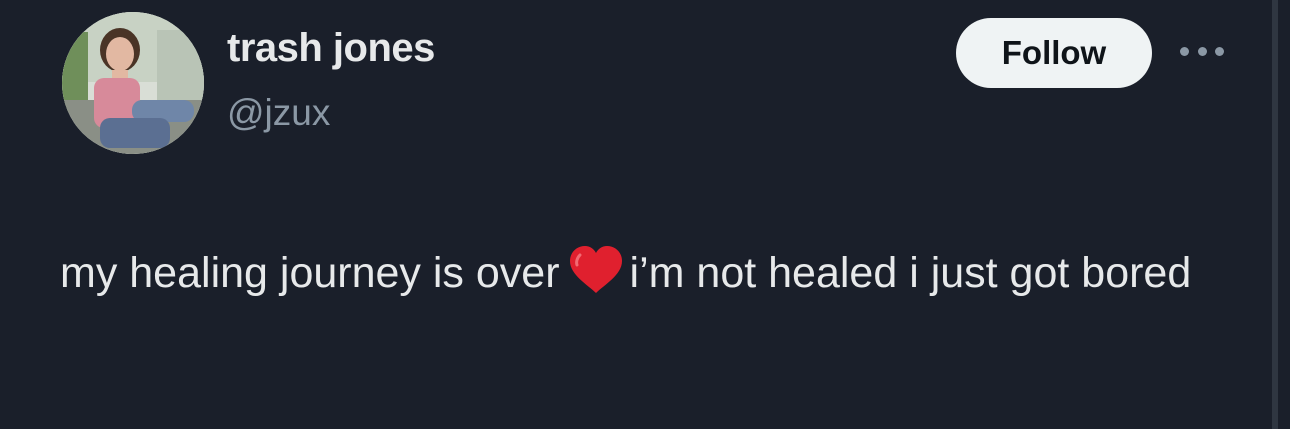 The width and height of the screenshot is (1290, 429). I want to click on avatar, so click(133, 83).